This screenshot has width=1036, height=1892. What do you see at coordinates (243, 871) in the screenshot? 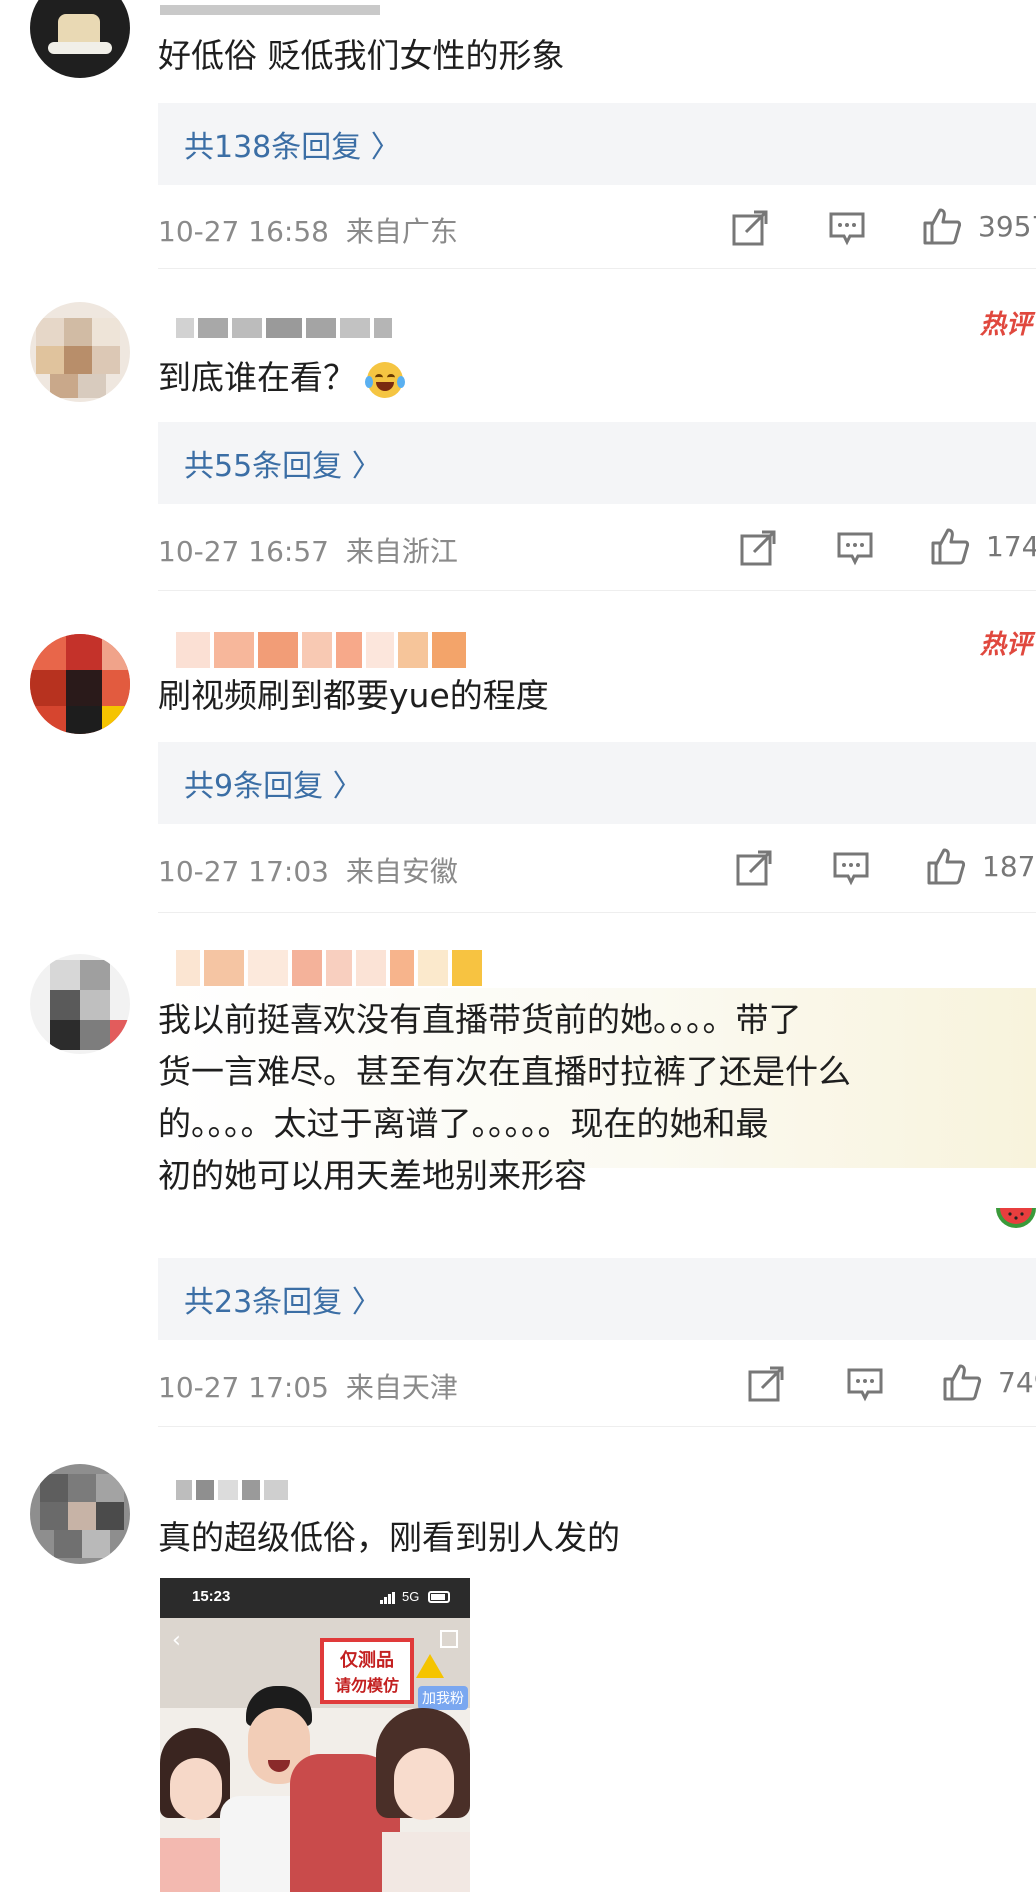
I see `comment-time: 10-27 17:03` at bounding box center [243, 871].